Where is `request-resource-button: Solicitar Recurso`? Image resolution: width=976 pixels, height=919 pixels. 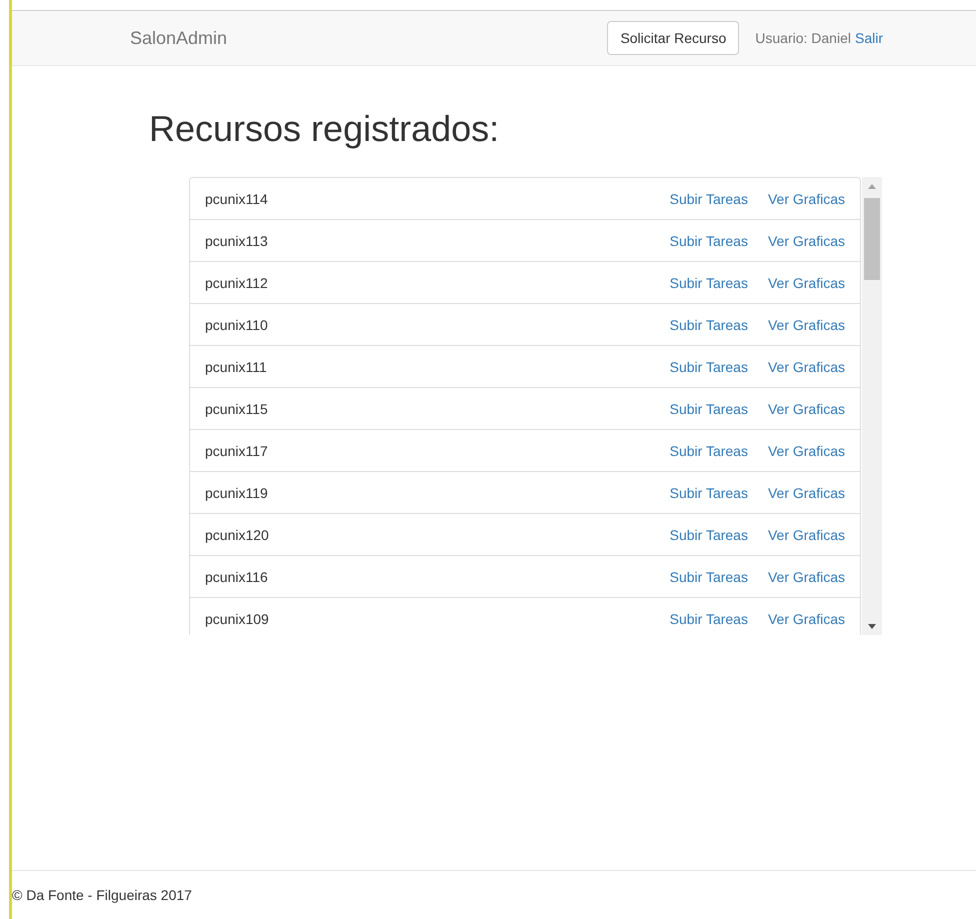
request-resource-button: Solicitar Recurso is located at coordinates (673, 38).